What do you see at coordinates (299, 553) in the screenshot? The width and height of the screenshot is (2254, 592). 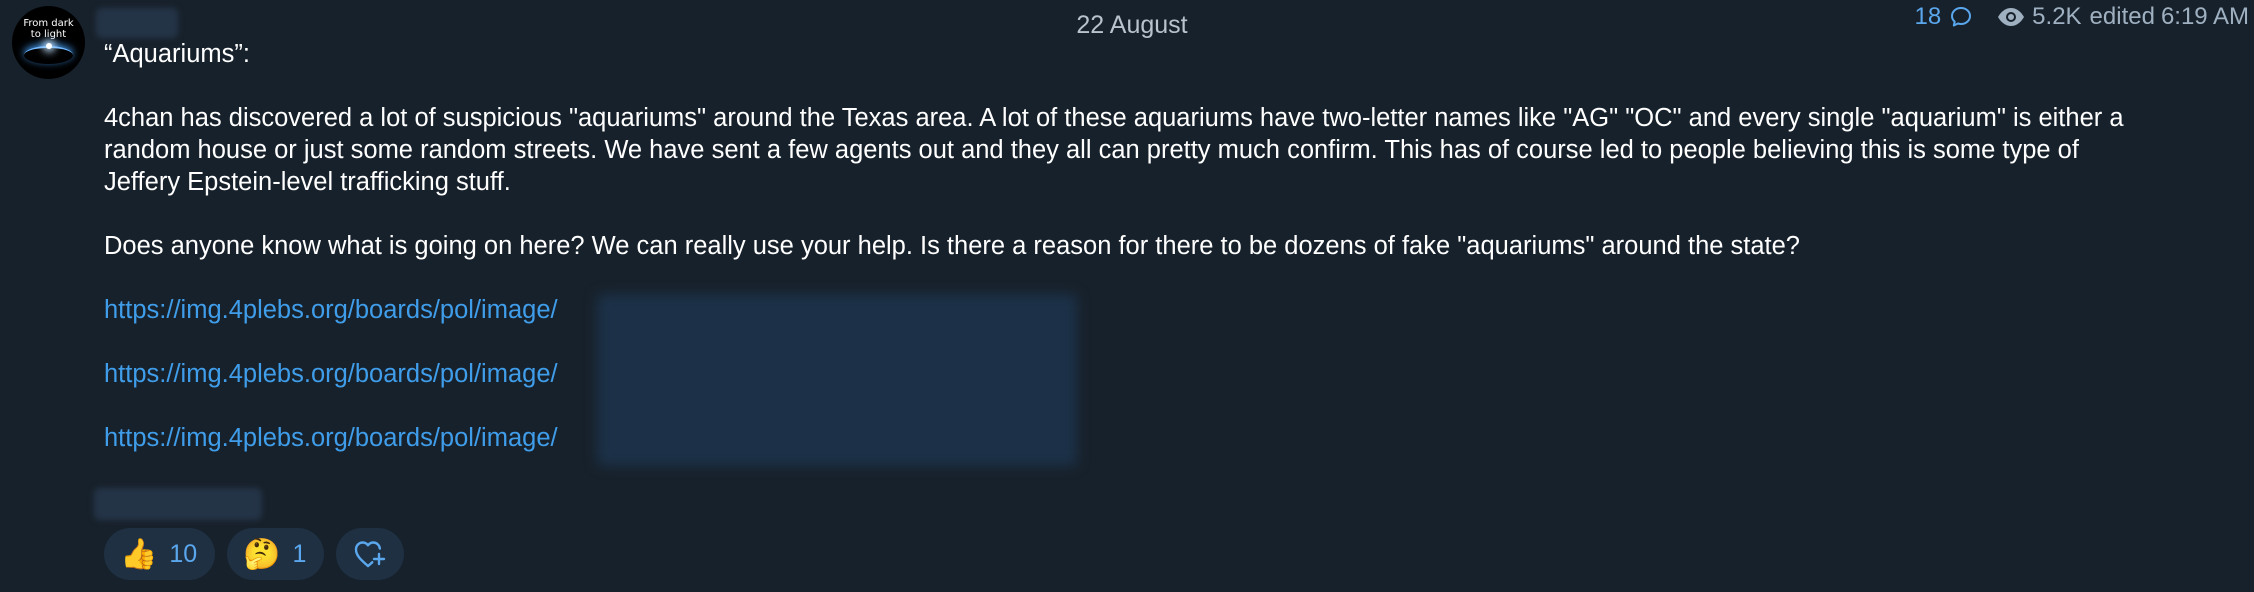 I see `reaction-count: 1` at bounding box center [299, 553].